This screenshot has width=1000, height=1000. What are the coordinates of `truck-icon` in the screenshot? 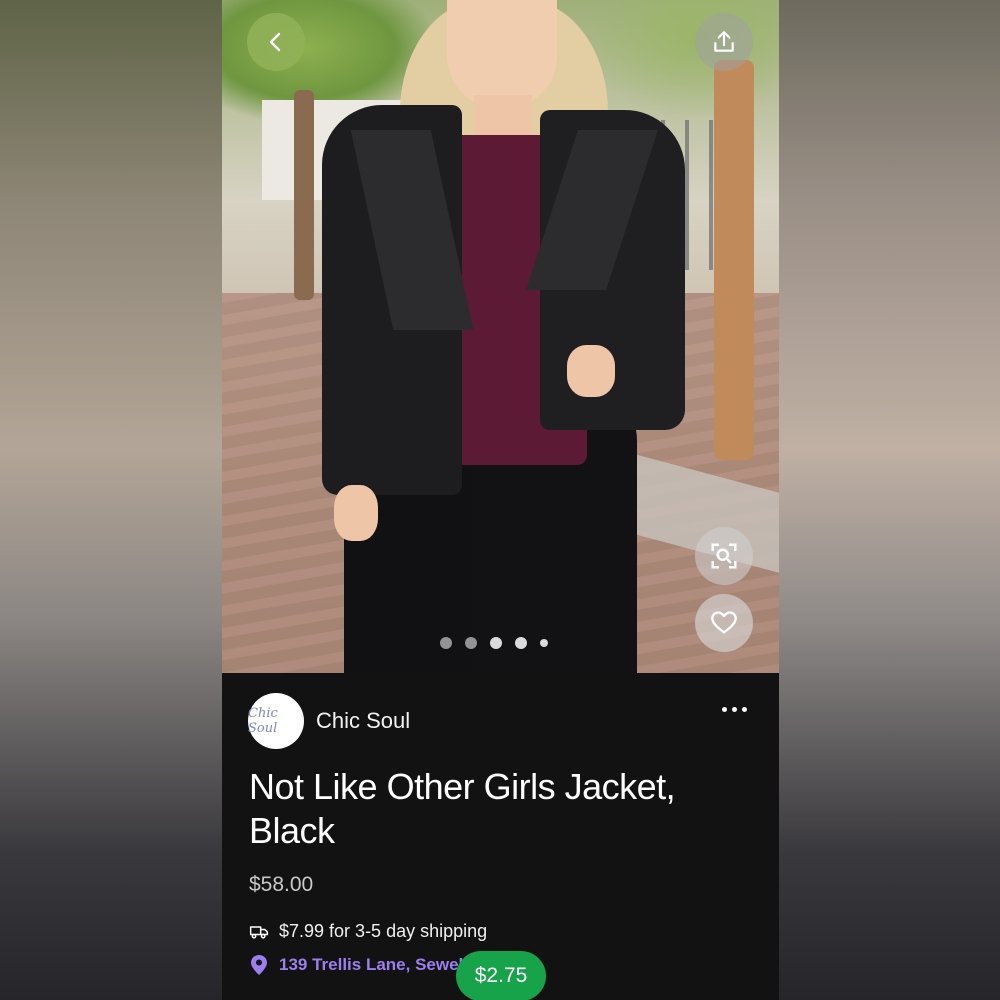 It's located at (259, 932).